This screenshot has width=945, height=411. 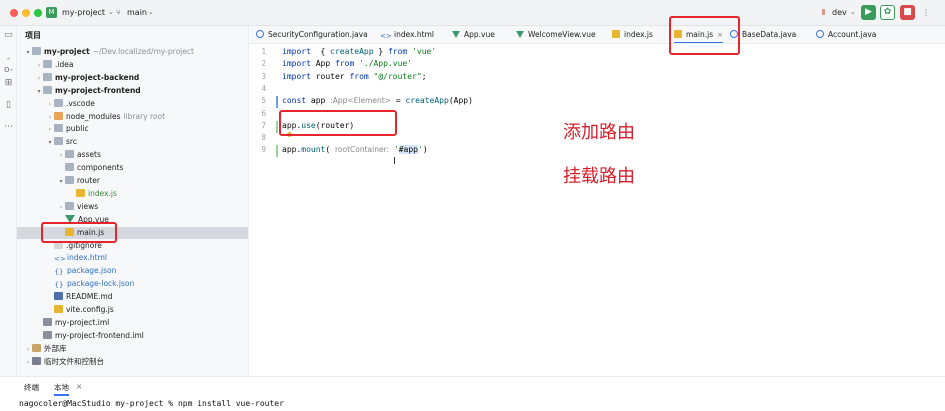 What do you see at coordinates (132, 349) in the screenshot?
I see `tree-item-外部库: › 外部库` at bounding box center [132, 349].